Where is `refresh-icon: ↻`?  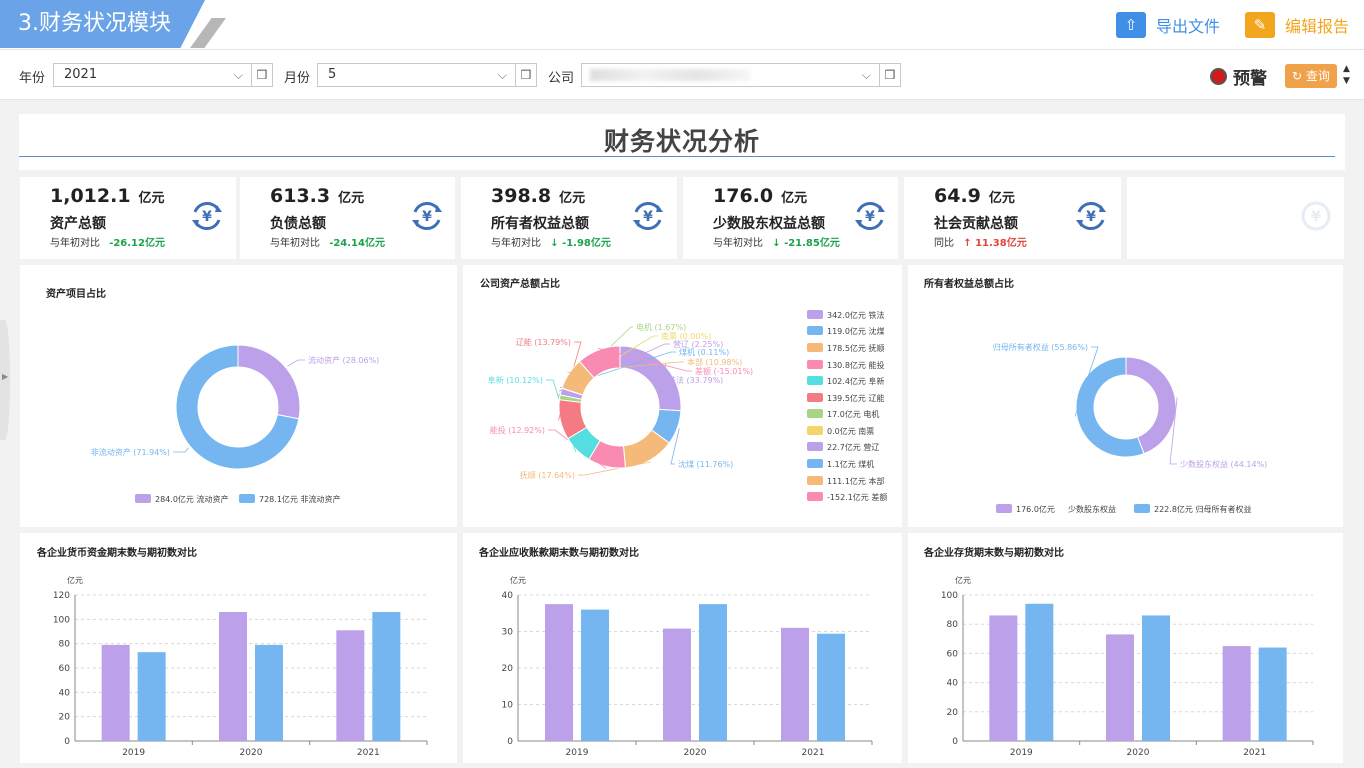 refresh-icon: ↻ is located at coordinates (1299, 76).